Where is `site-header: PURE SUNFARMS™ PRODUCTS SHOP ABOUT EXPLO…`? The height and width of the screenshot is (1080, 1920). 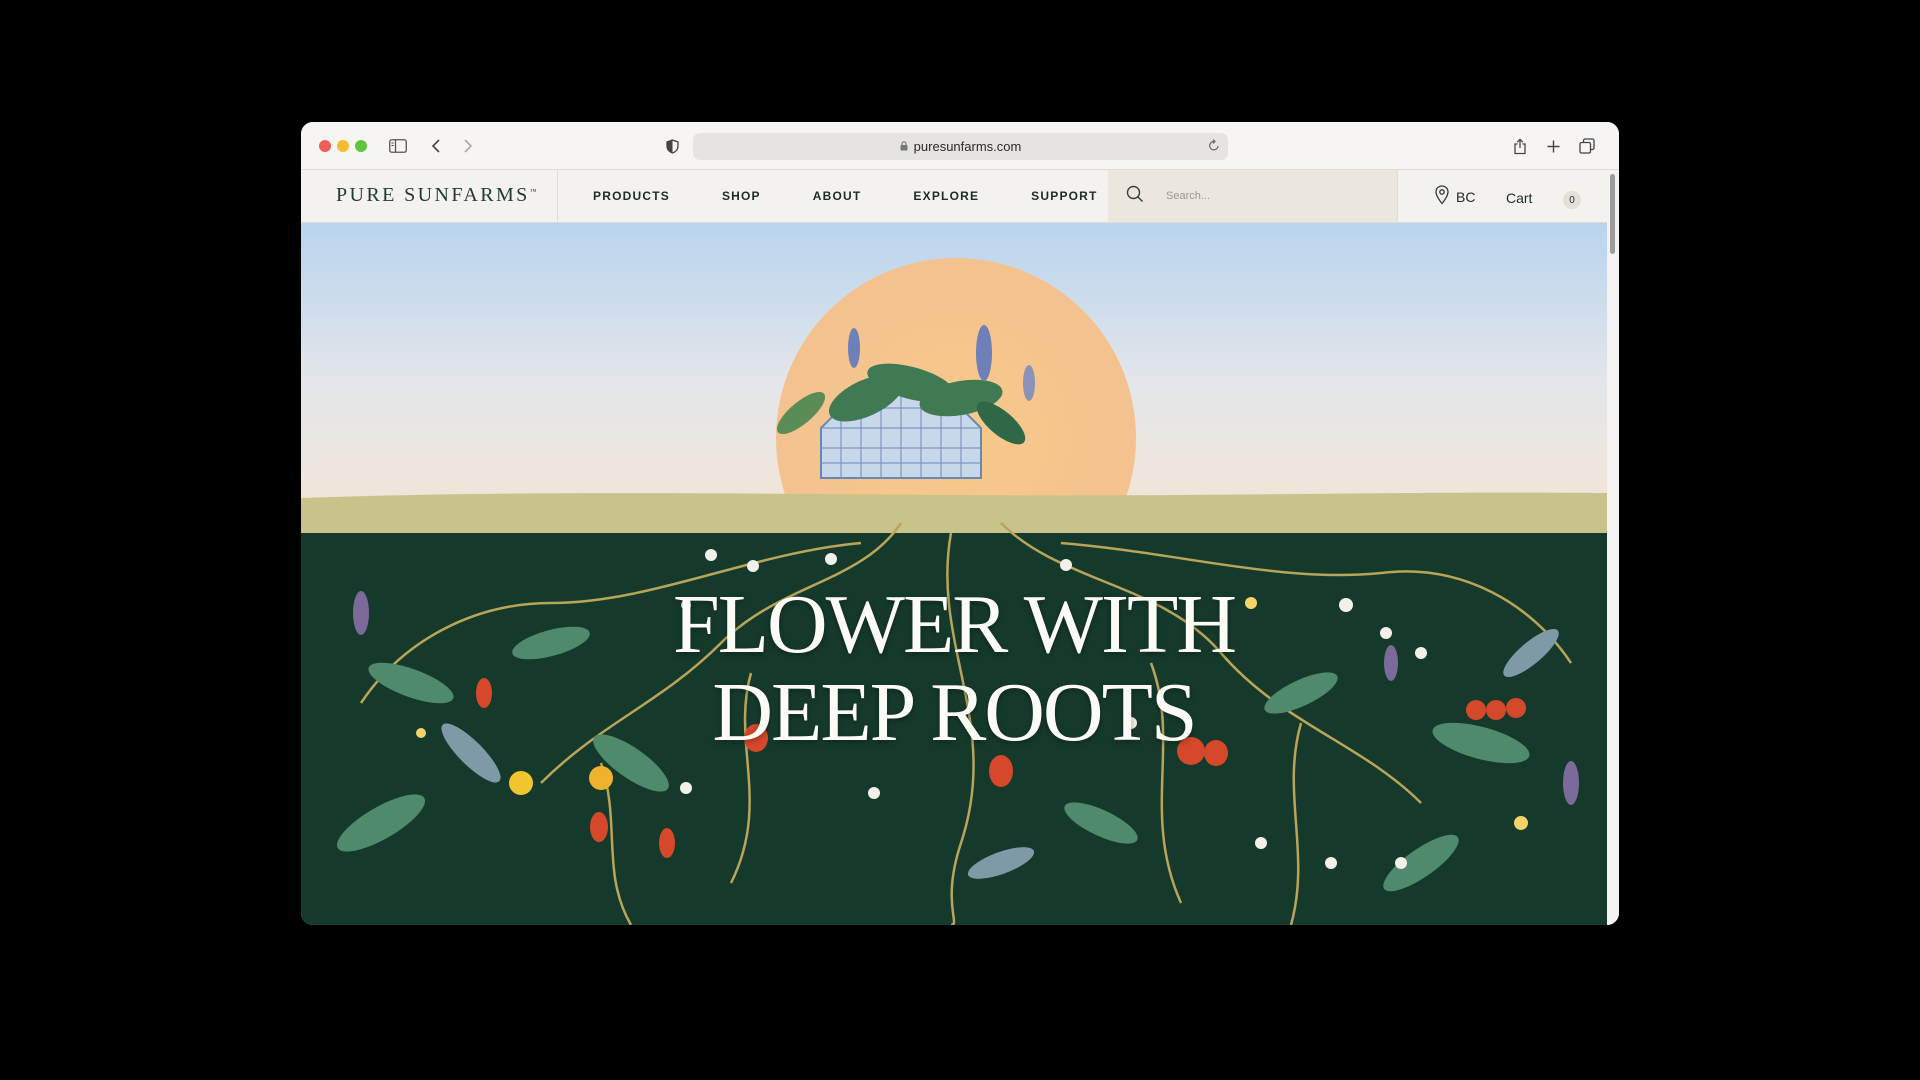 site-header: PURE SUNFARMS™ PRODUCTS SHOP ABOUT EXPLO… is located at coordinates (954, 196).